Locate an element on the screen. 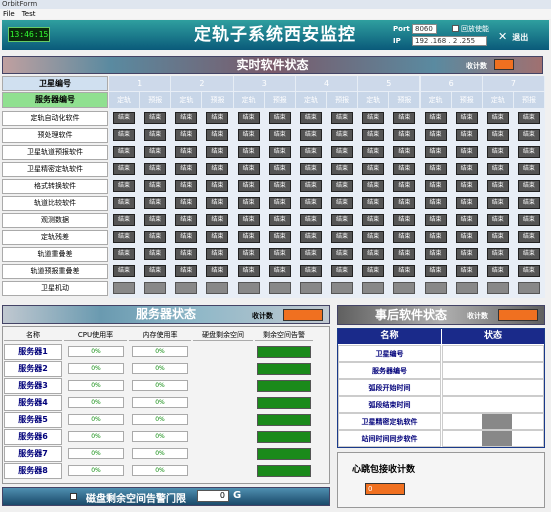  replay-checkbox is located at coordinates (455, 28).